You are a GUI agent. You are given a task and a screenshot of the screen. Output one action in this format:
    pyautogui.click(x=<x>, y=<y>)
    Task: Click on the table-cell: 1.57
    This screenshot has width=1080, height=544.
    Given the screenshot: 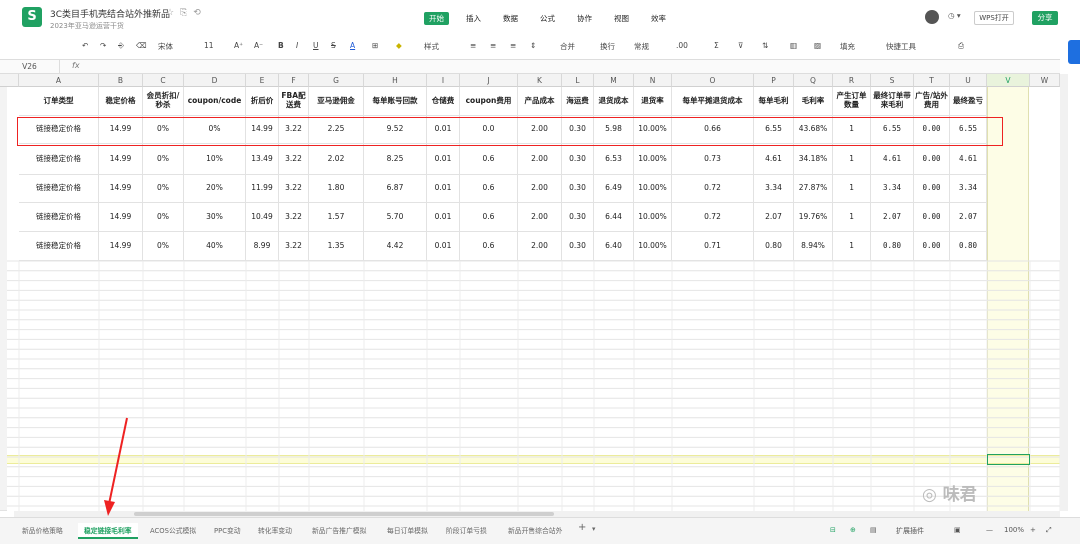 What is the action you would take?
    pyautogui.click(x=336, y=217)
    